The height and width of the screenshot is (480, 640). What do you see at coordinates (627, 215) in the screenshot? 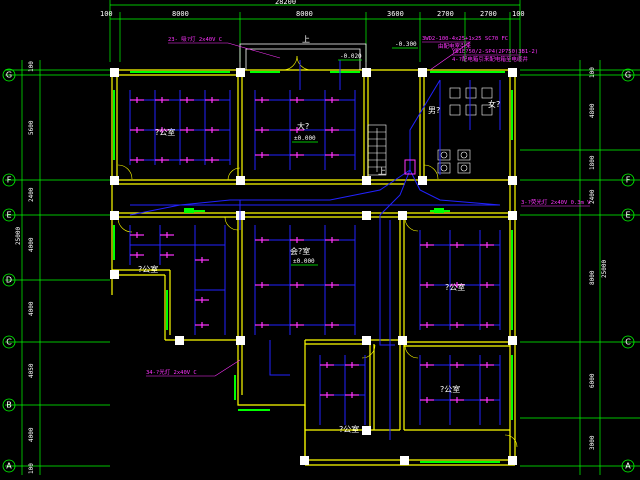
I see `axis-label-e-right: E` at bounding box center [627, 215].